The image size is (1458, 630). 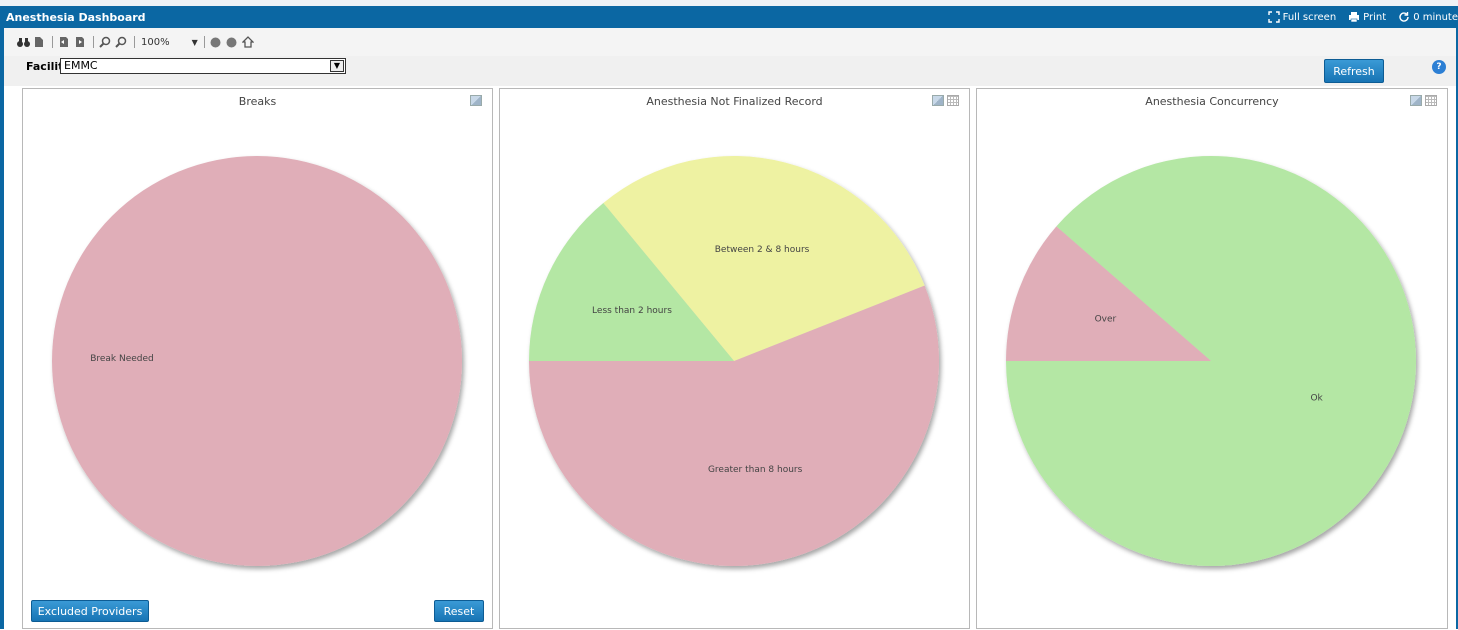 What do you see at coordinates (1404, 17) in the screenshot?
I see `refresh-cycle-icon` at bounding box center [1404, 17].